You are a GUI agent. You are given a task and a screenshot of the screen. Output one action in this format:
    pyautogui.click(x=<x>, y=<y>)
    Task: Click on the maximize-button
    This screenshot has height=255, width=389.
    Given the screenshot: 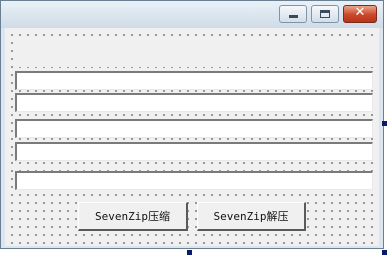 What is the action you would take?
    pyautogui.click(x=325, y=14)
    